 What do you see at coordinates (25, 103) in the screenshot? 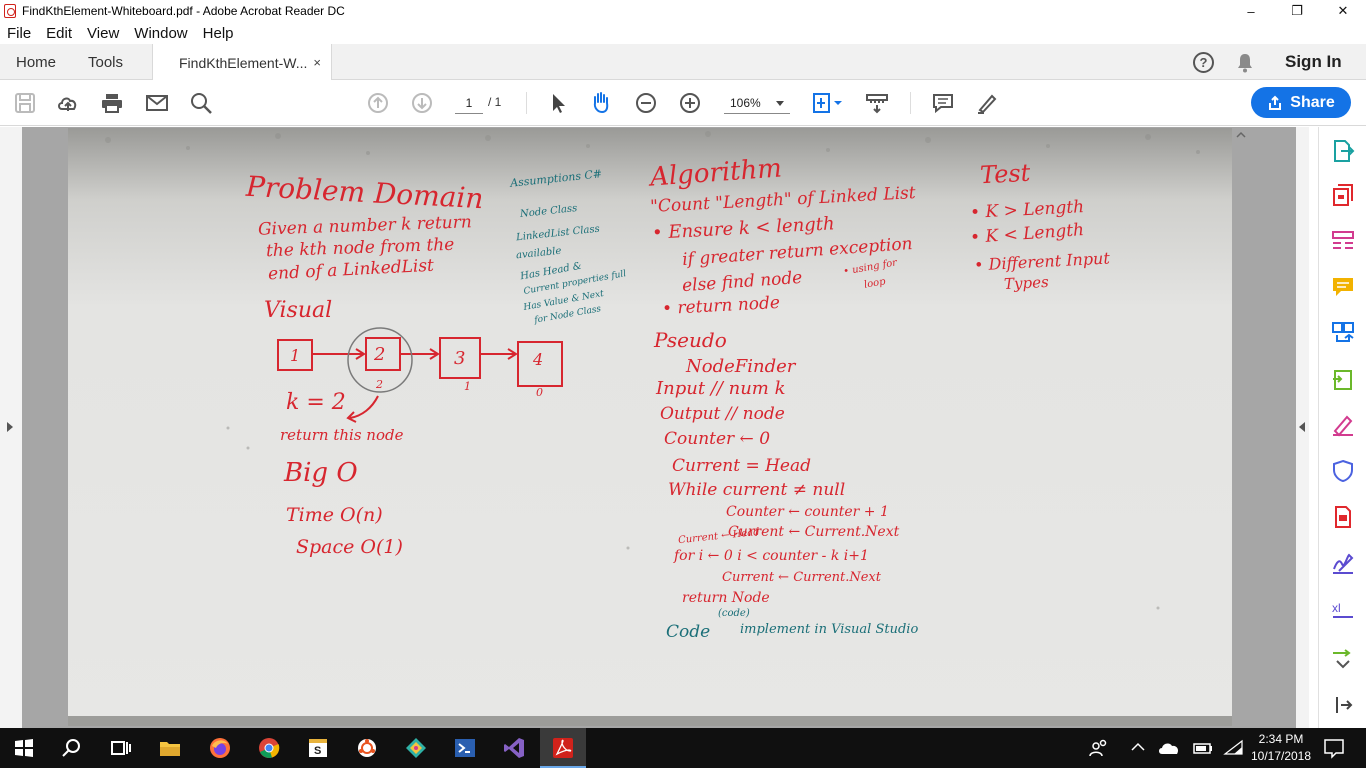
I see `save-icon` at bounding box center [25, 103].